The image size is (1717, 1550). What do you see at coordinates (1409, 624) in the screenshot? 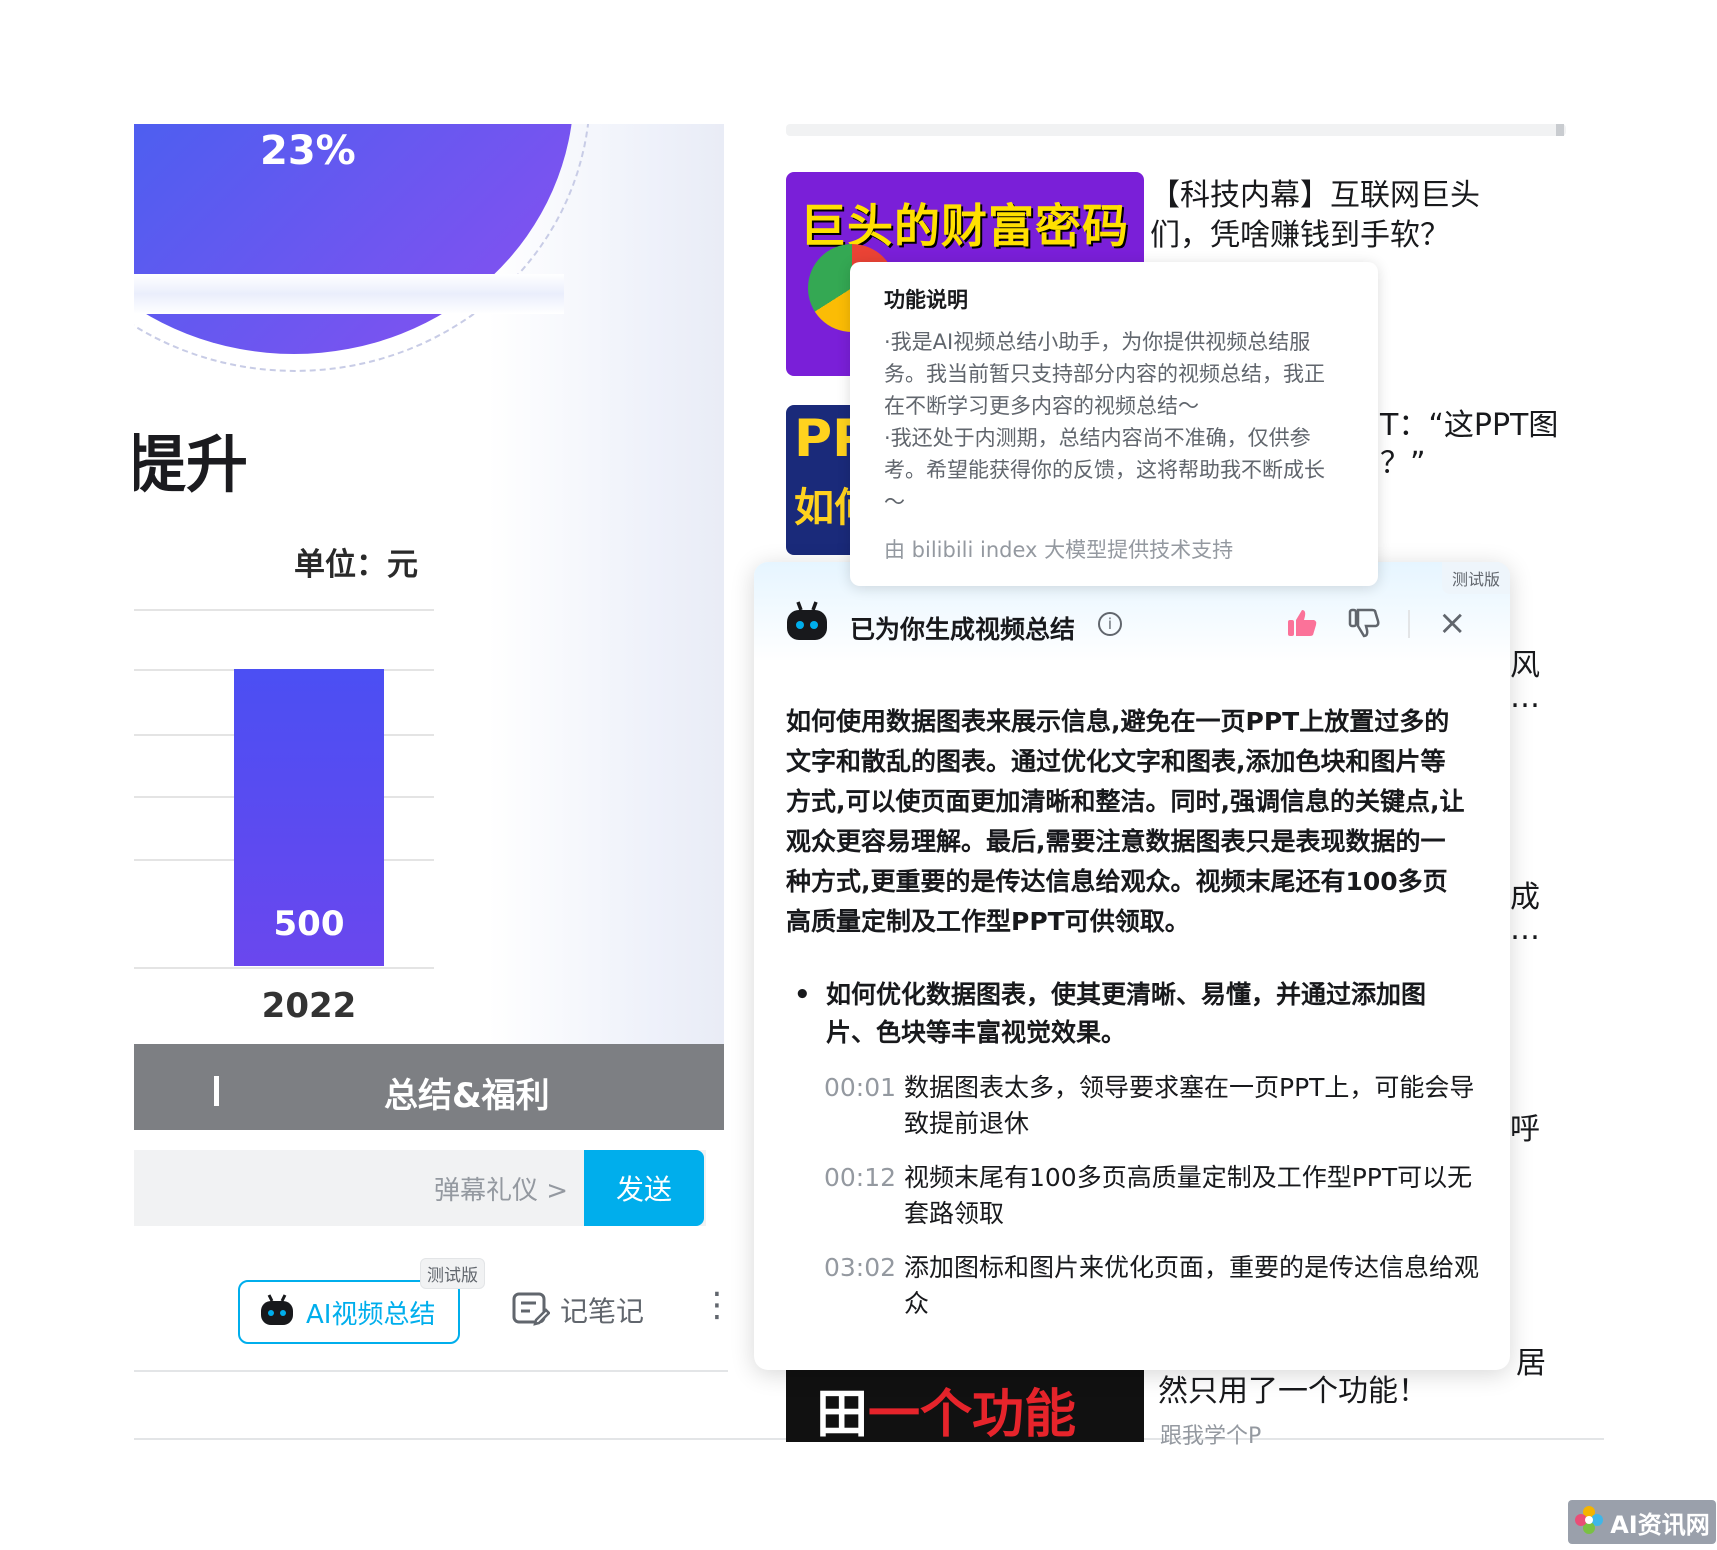
I see `header-divider` at bounding box center [1409, 624].